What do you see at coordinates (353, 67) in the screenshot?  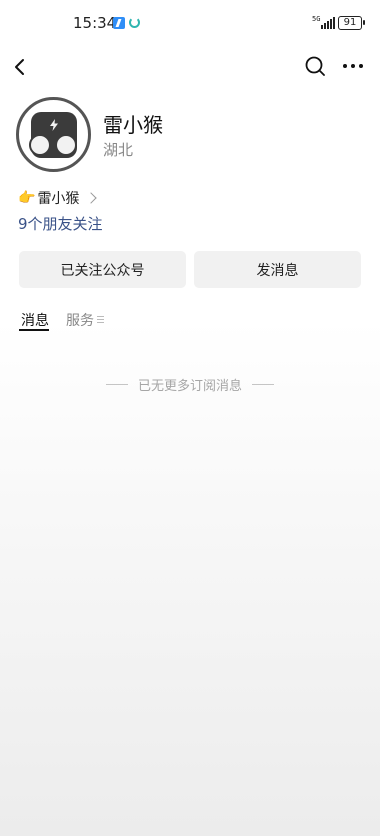 I see `more-horizontal-icon` at bounding box center [353, 67].